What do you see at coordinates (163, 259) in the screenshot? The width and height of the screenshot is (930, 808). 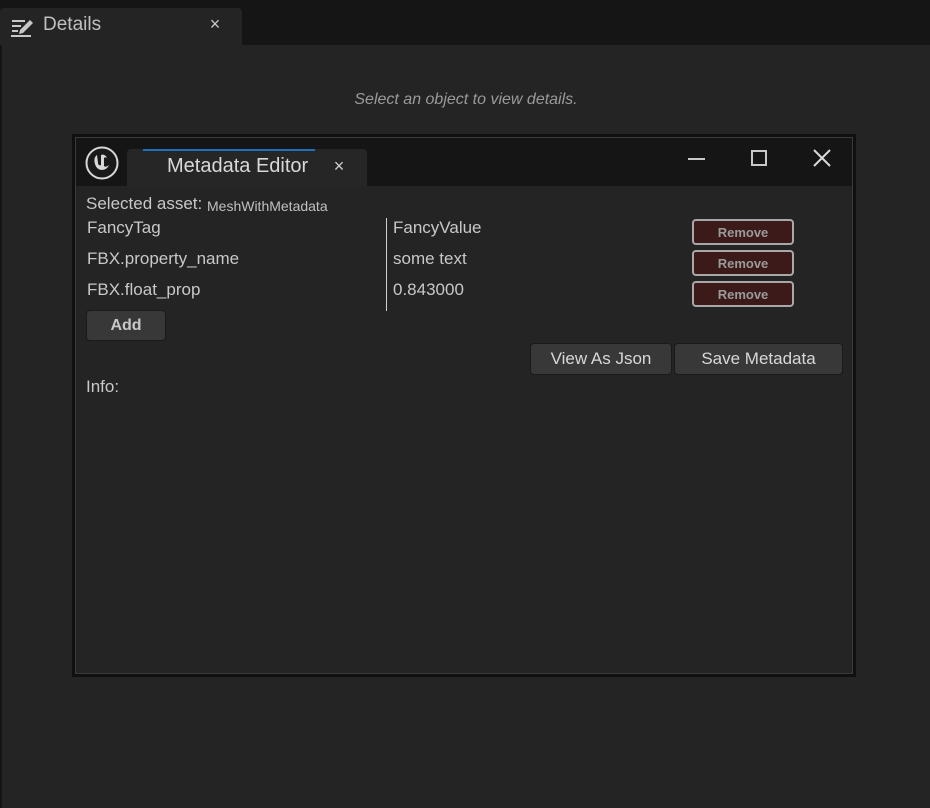 I see `metadata-key: FBX.property_name` at bounding box center [163, 259].